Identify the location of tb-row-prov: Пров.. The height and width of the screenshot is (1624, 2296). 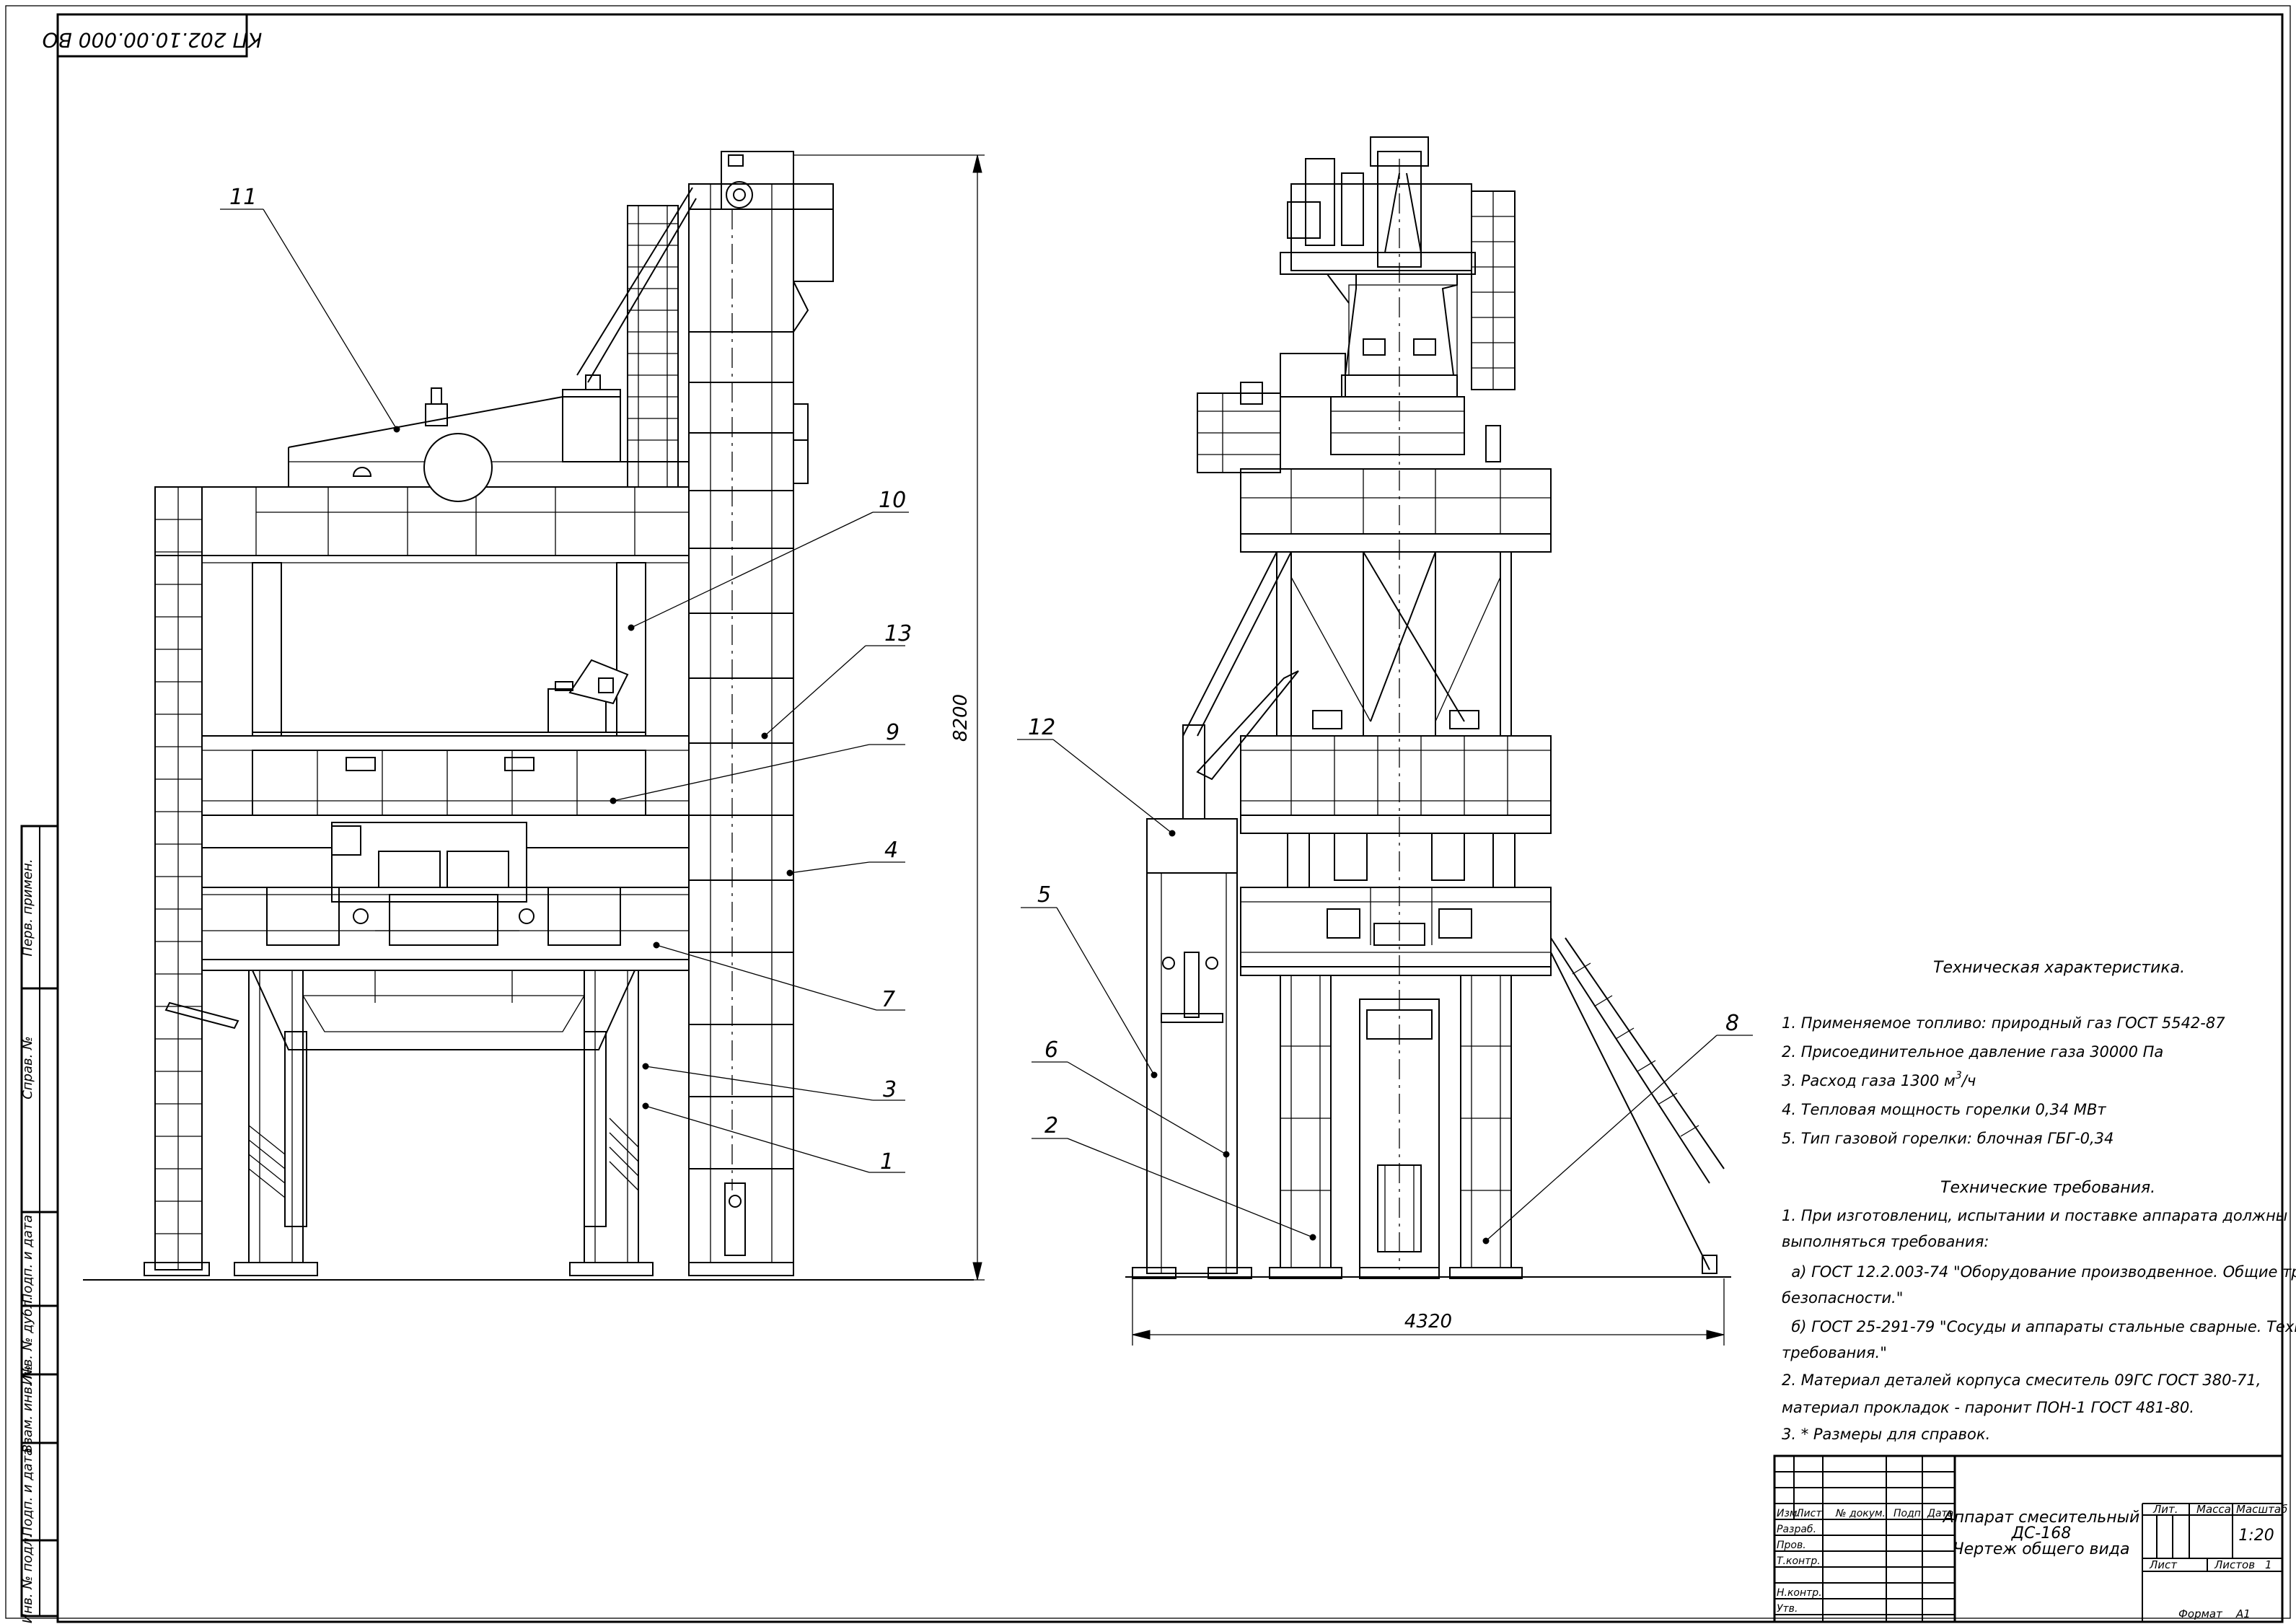
(1791, 1546).